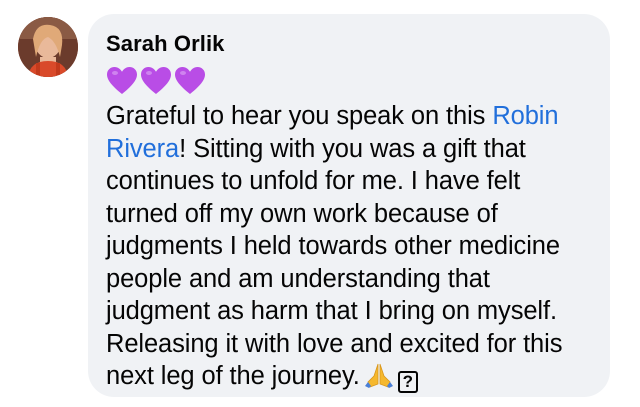 The width and height of the screenshot is (640, 407). I want to click on reaction-emoji-row, so click(349, 81).